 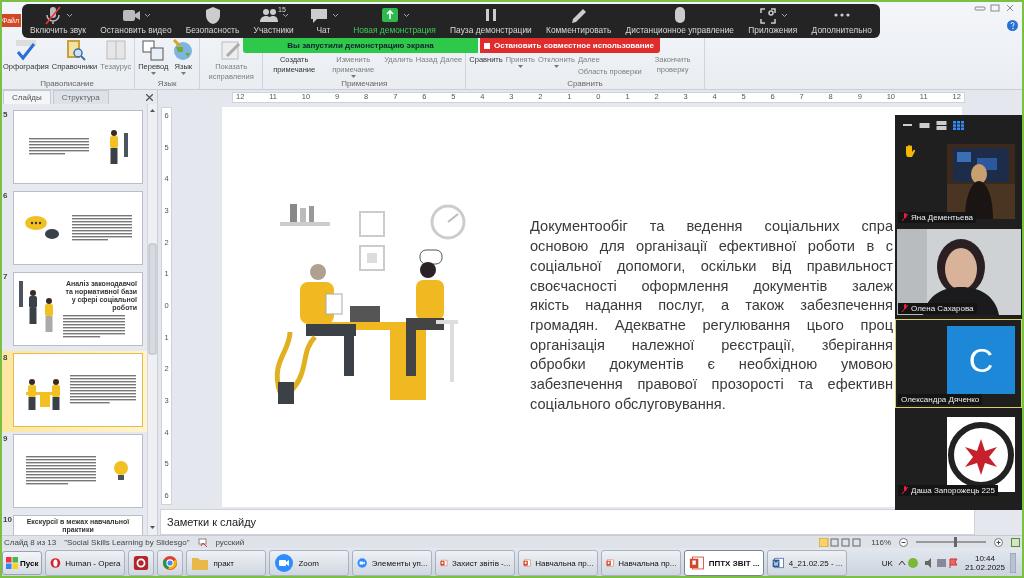 I want to click on toolbar-button: Чат, so click(x=323, y=21).